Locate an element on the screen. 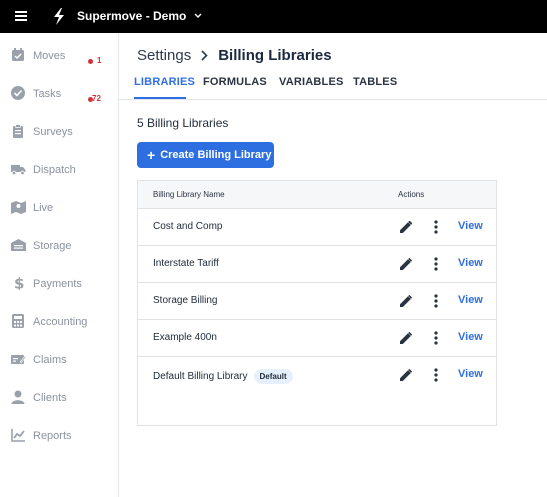  calculator-icon is located at coordinates (18, 321).